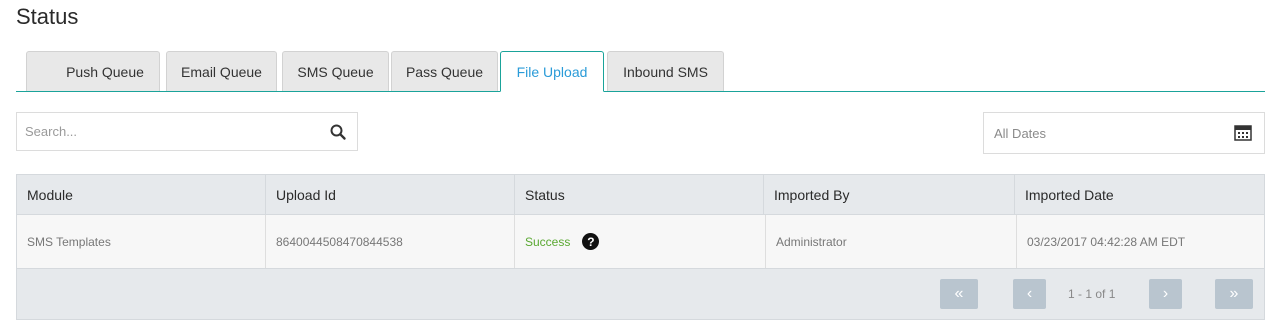 The height and width of the screenshot is (328, 1269). Describe the element at coordinates (891, 241) in the screenshot. I see `cell-imported-by: Administrator` at that location.